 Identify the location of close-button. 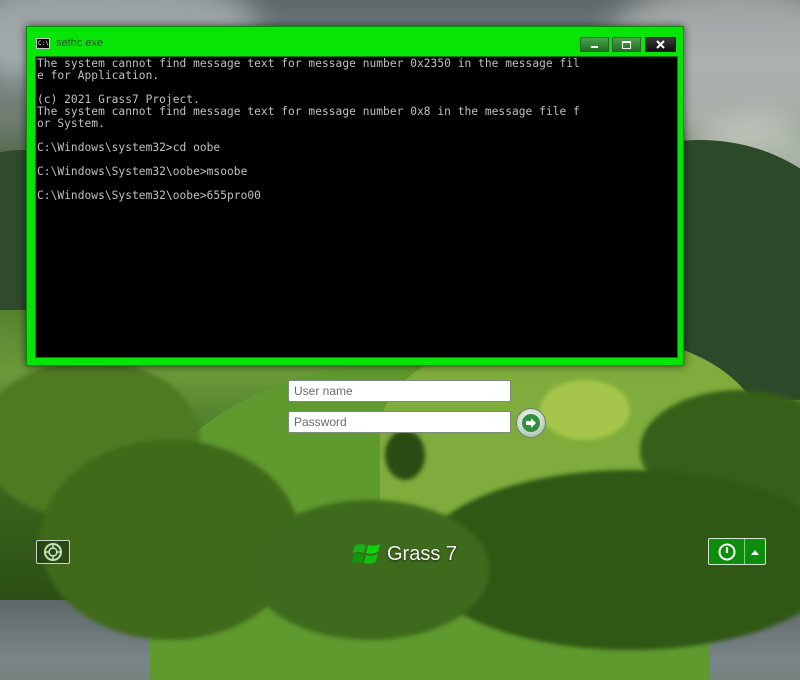
(660, 44).